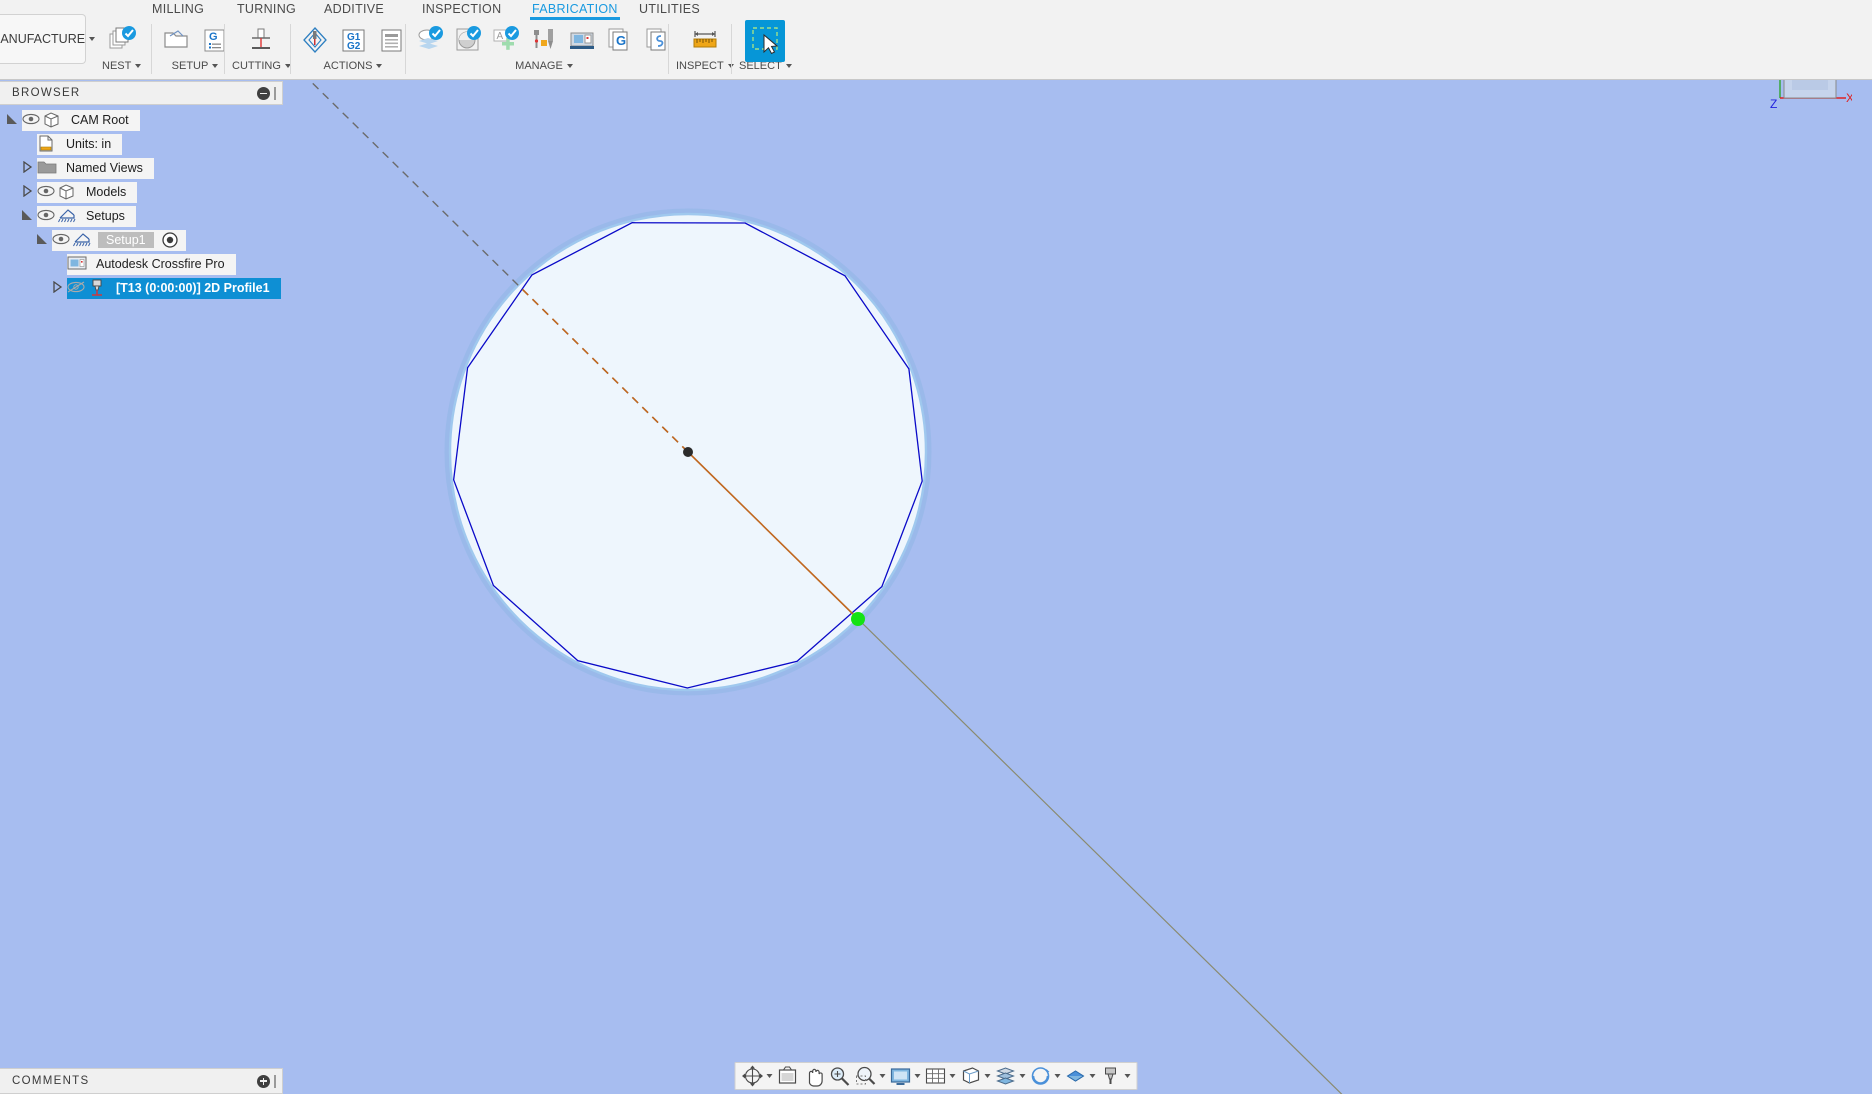  Describe the element at coordinates (975, 1076) in the screenshot. I see `navbar-viewports-icon` at that location.